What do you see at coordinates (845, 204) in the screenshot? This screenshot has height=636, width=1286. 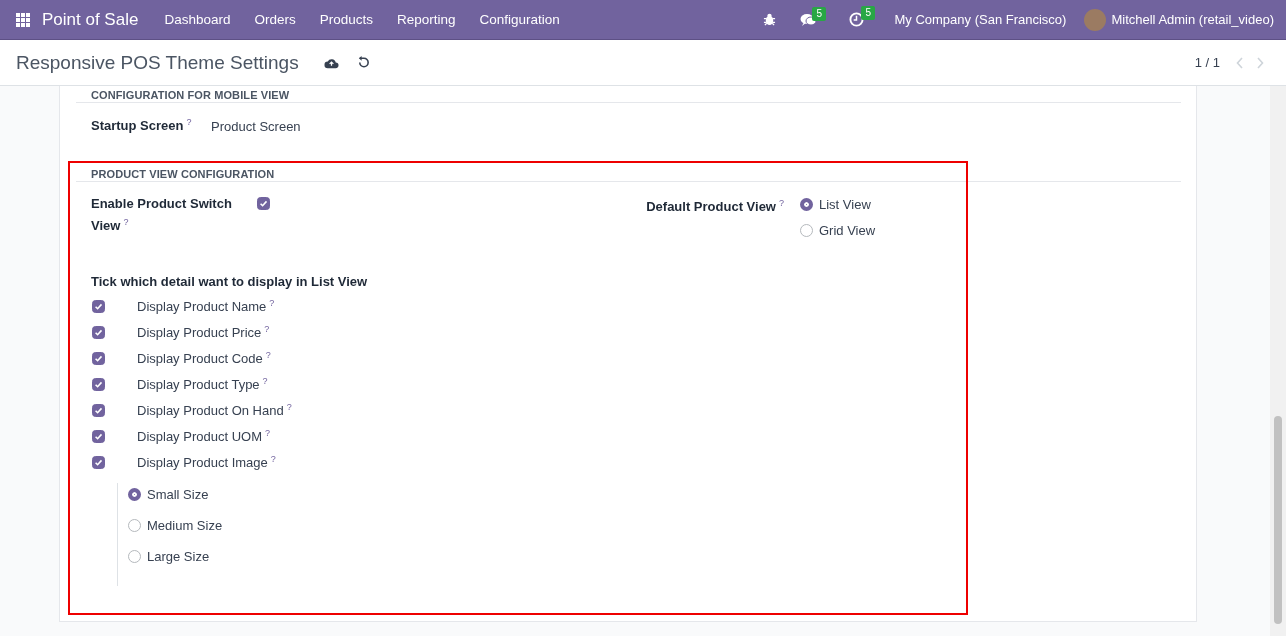 I see `radio-label: List View` at bounding box center [845, 204].